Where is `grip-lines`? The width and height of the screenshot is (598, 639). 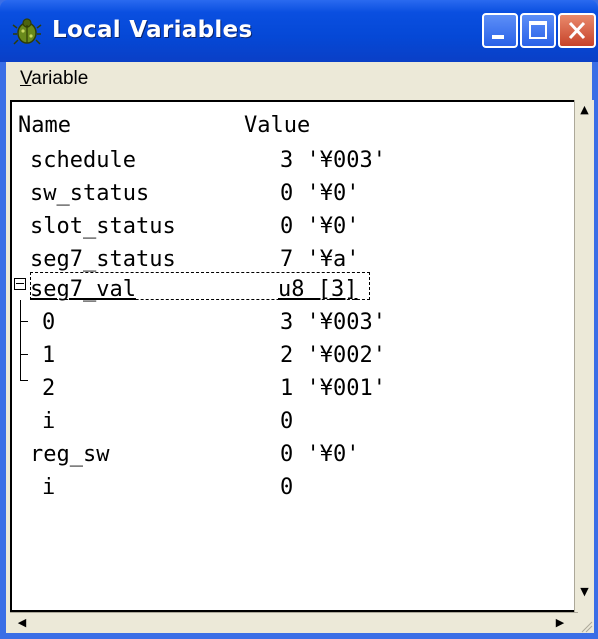 grip-lines is located at coordinates (587, 627).